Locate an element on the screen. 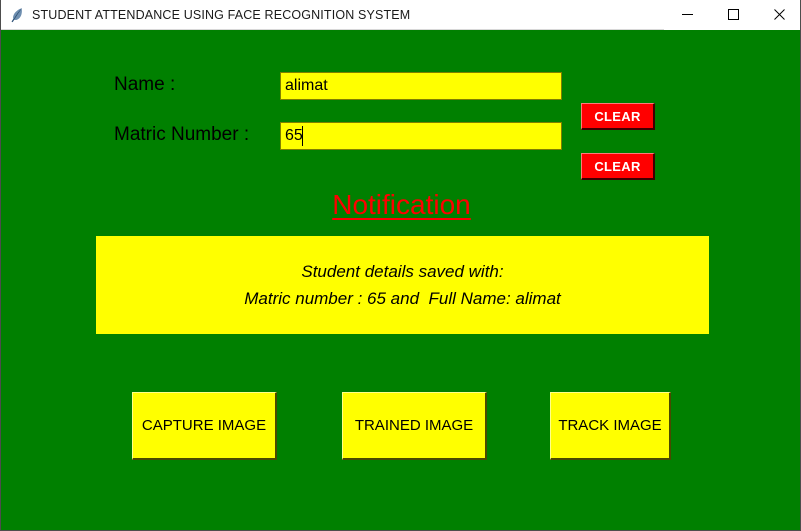 The height and width of the screenshot is (531, 801). name-input is located at coordinates (421, 86).